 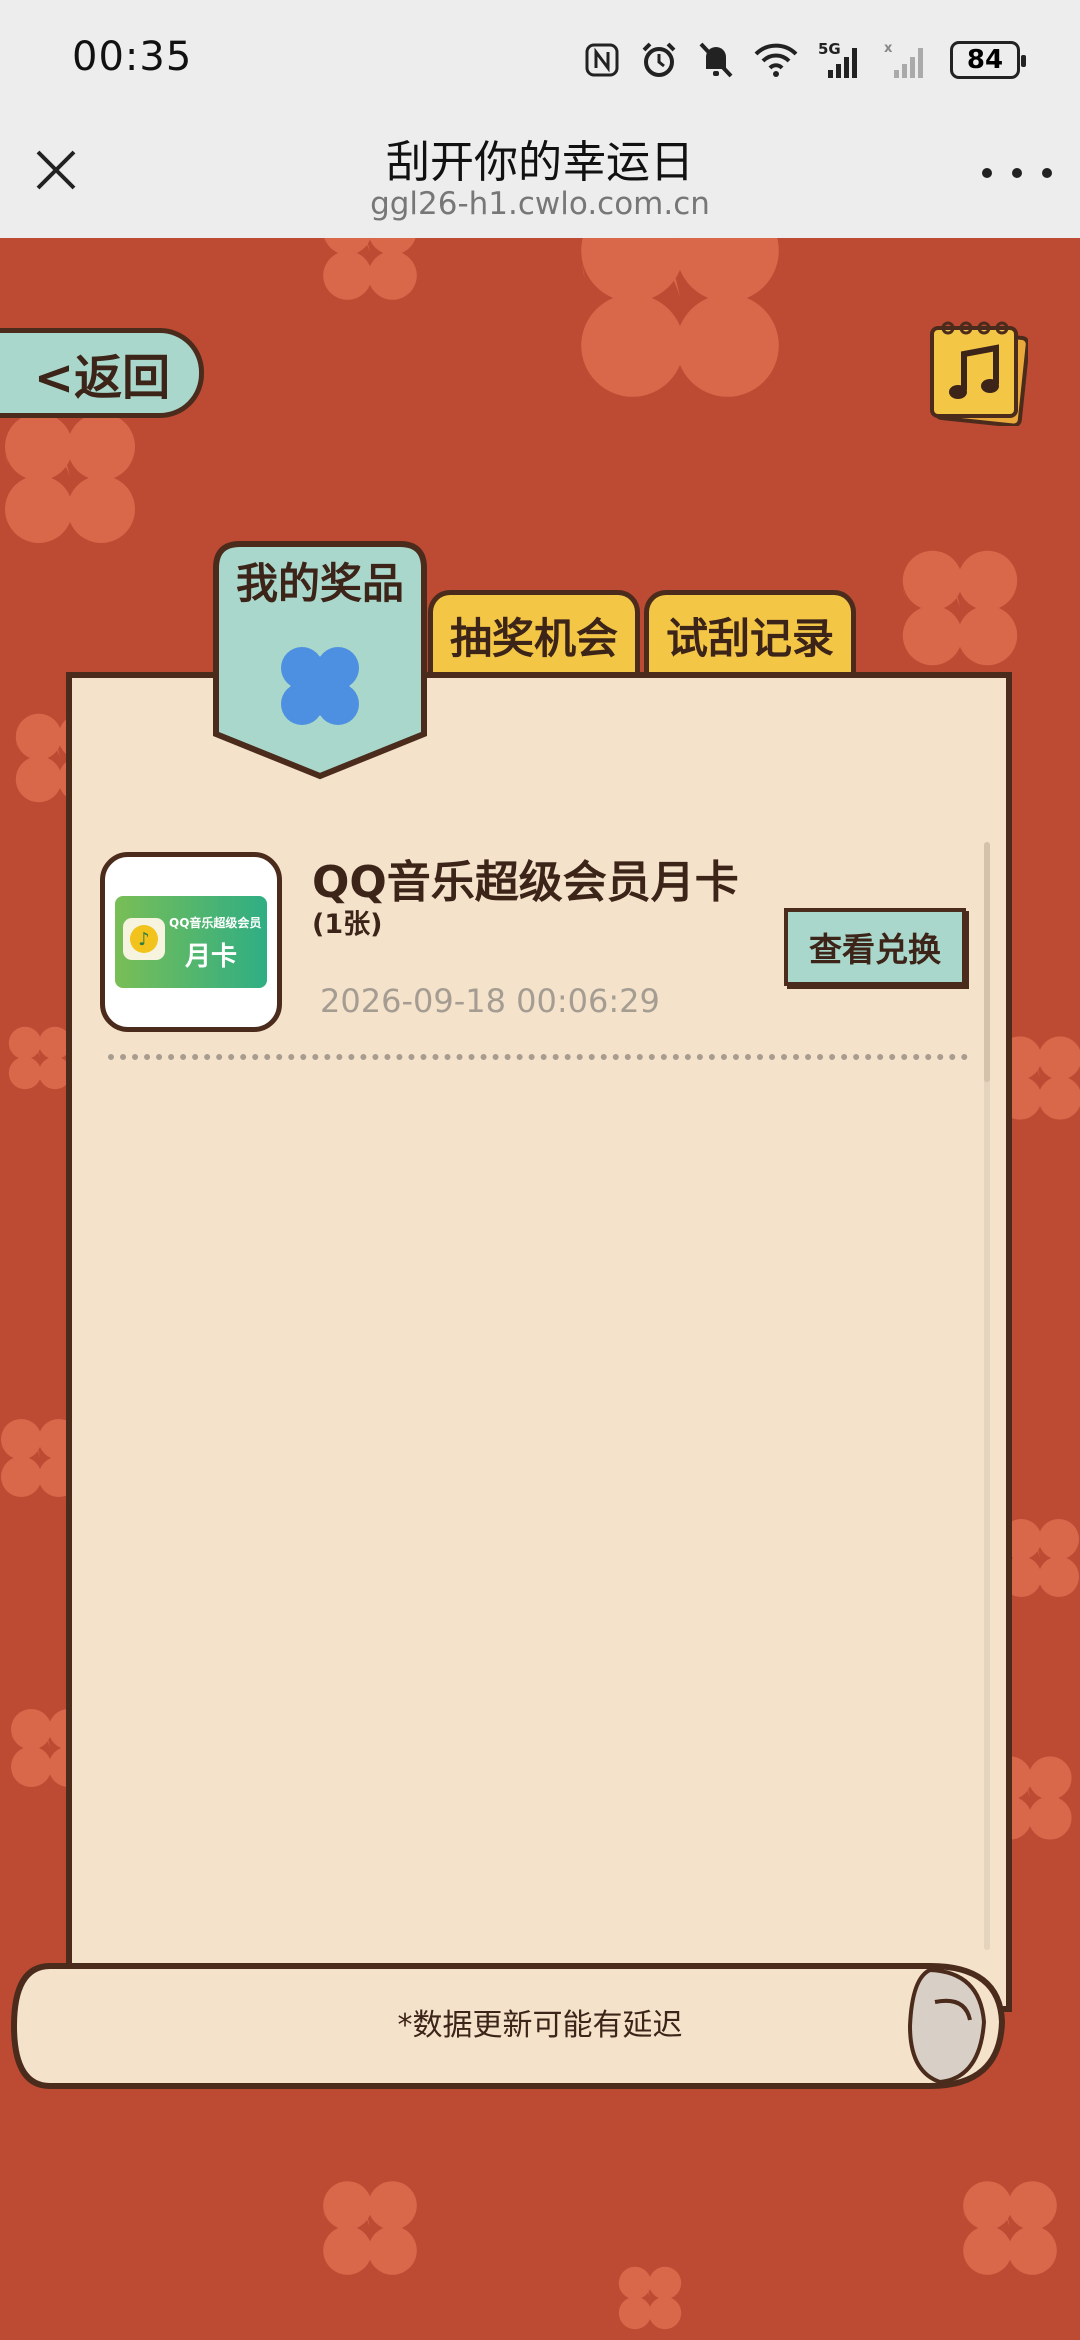 What do you see at coordinates (132, 57) in the screenshot?
I see `status-time: 00:35` at bounding box center [132, 57].